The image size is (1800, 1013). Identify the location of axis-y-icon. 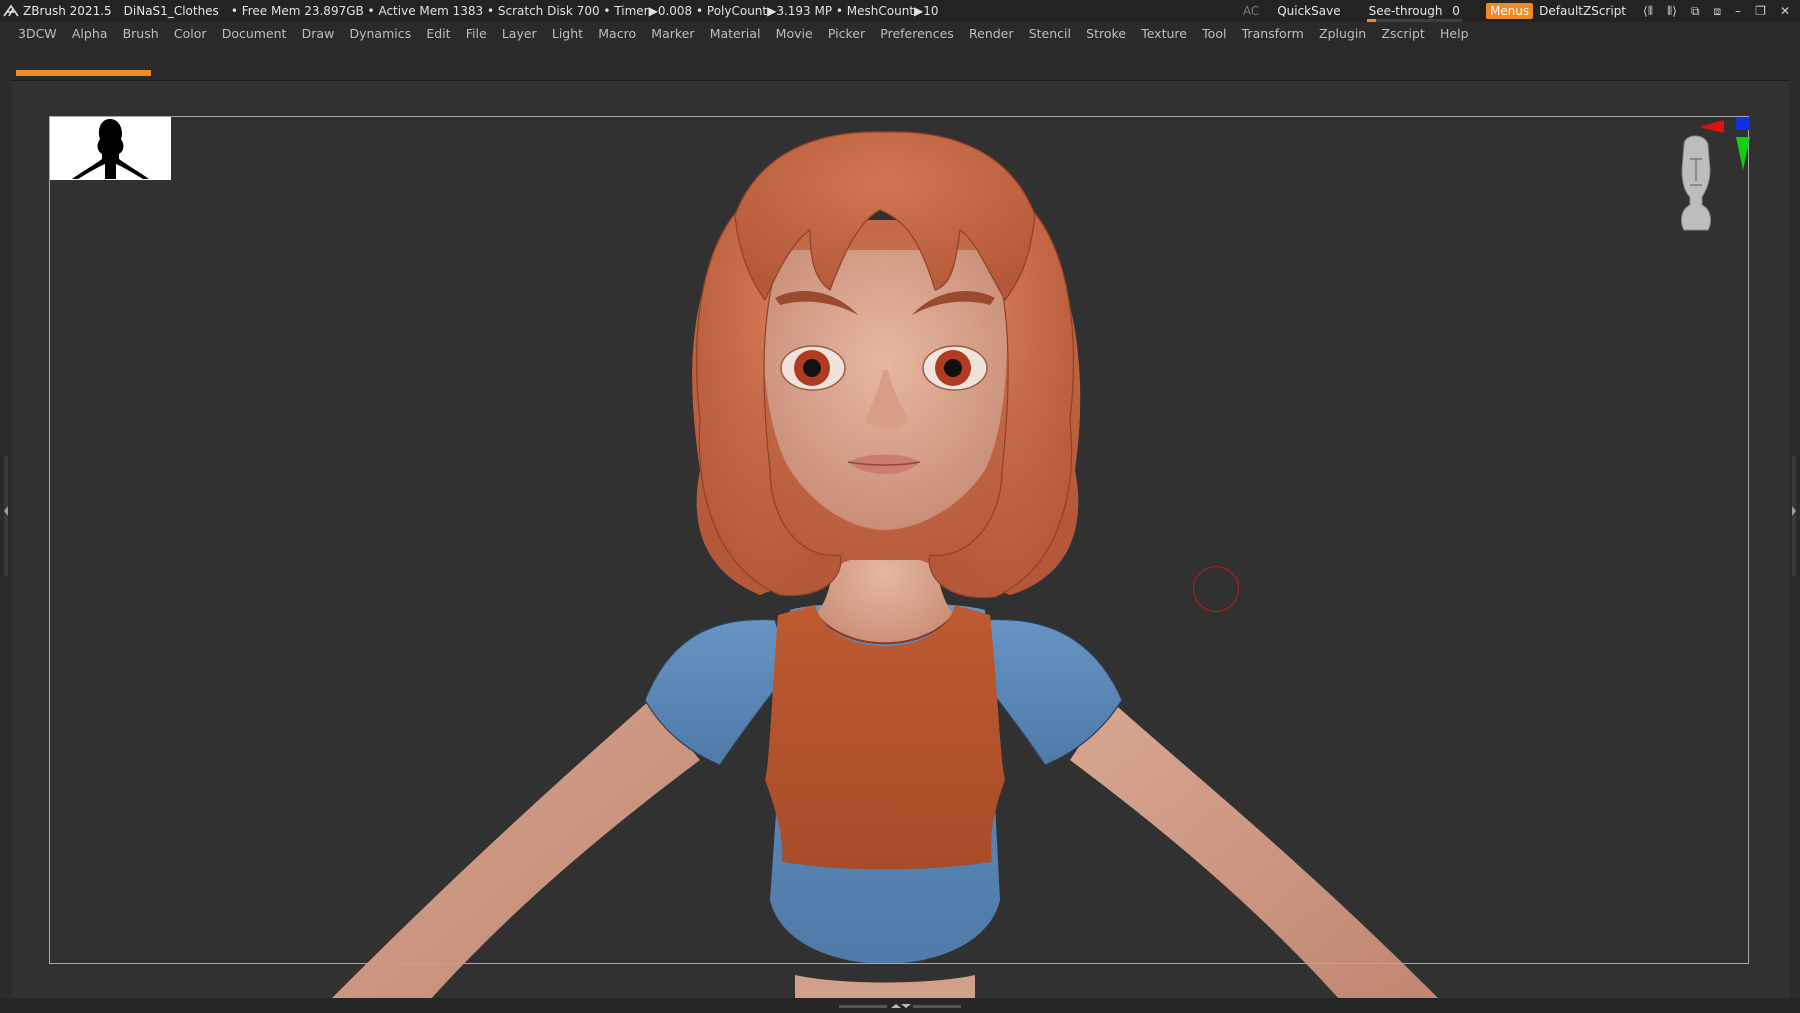
(1743, 153).